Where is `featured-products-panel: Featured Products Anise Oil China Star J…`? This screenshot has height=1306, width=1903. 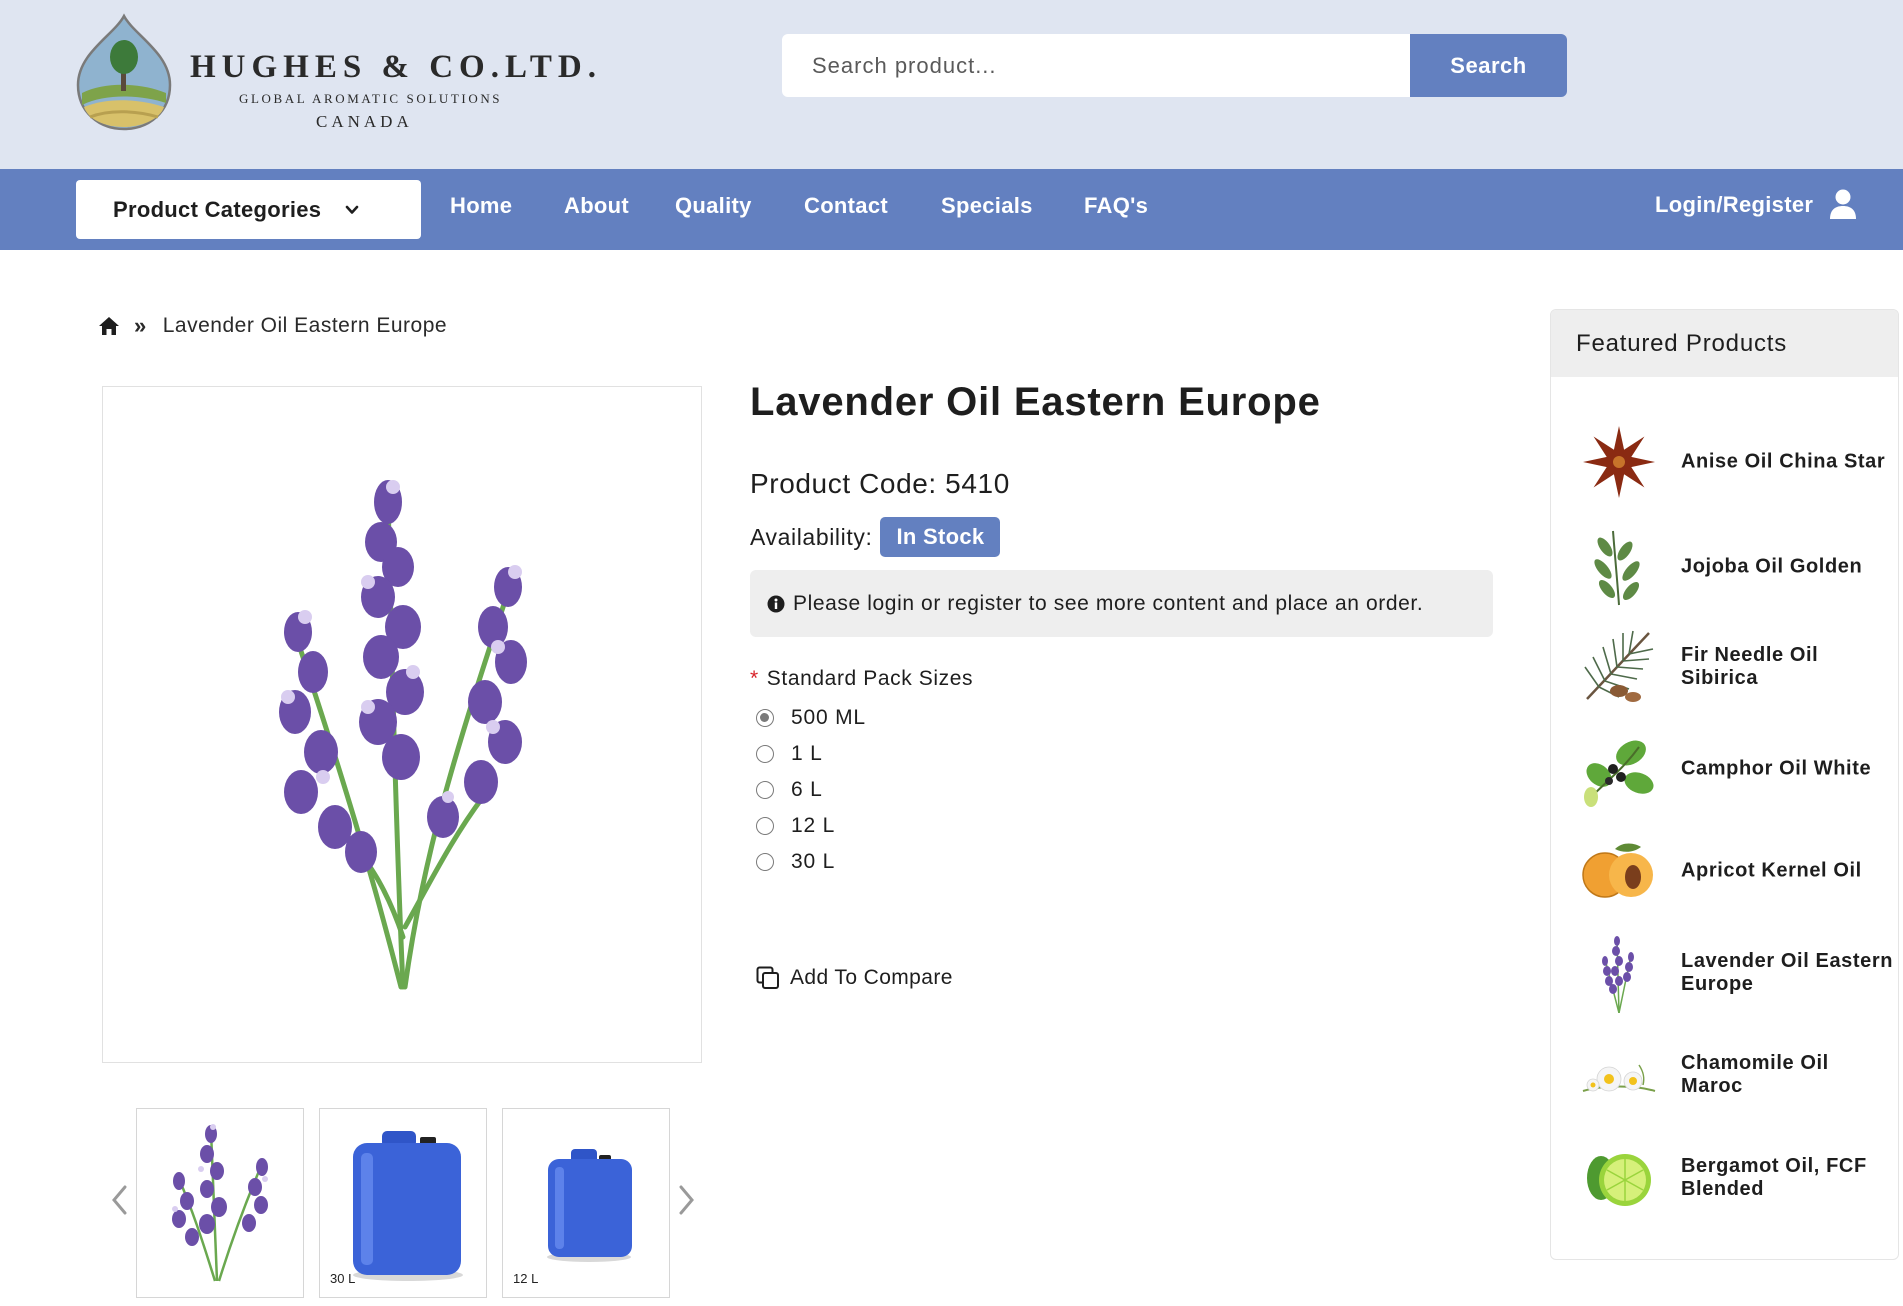 featured-products-panel: Featured Products Anise Oil China Star J… is located at coordinates (1724, 784).